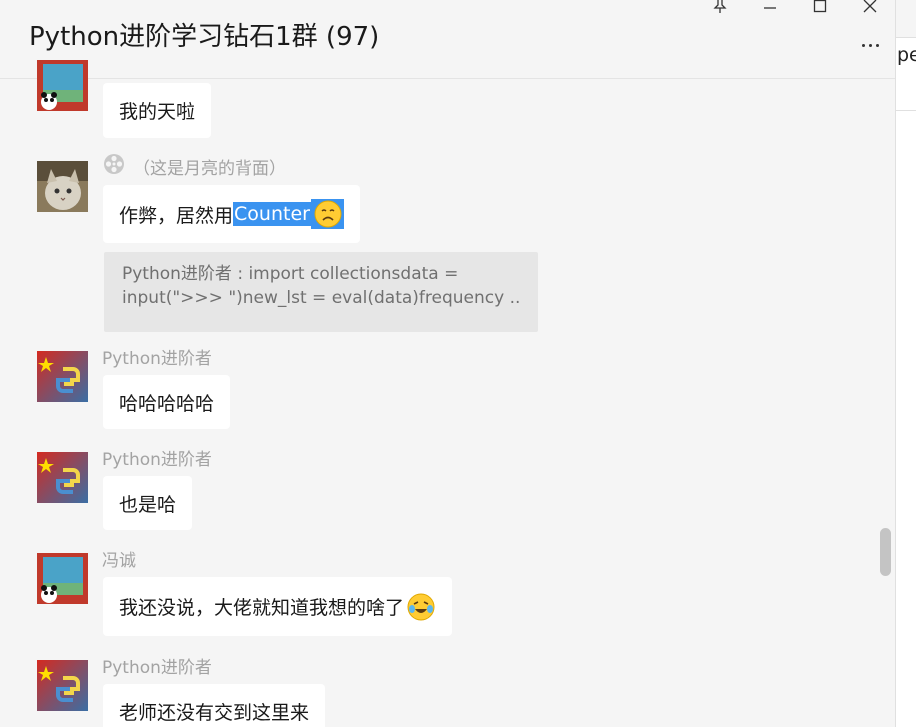 This screenshot has height=727, width=916. What do you see at coordinates (209, 169) in the screenshot?
I see `sender-name: （这是月亮的背面）` at bounding box center [209, 169].